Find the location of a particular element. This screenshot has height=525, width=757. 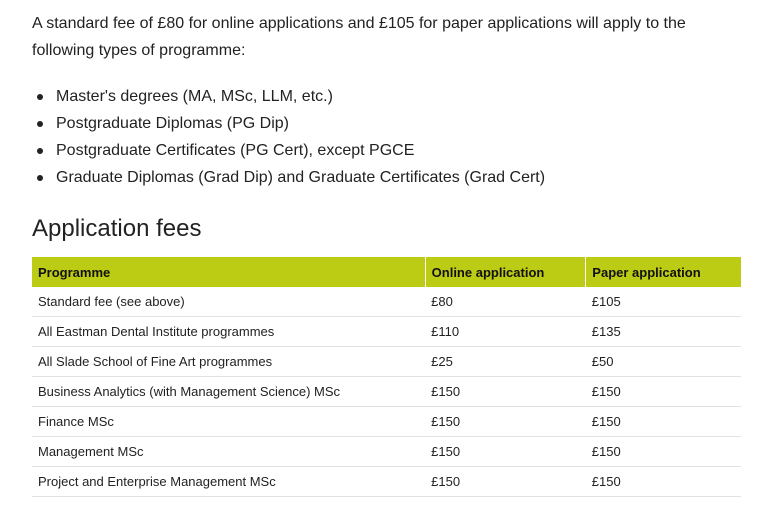

table-row: Finance MSc £150 £150 is located at coordinates (386, 421).